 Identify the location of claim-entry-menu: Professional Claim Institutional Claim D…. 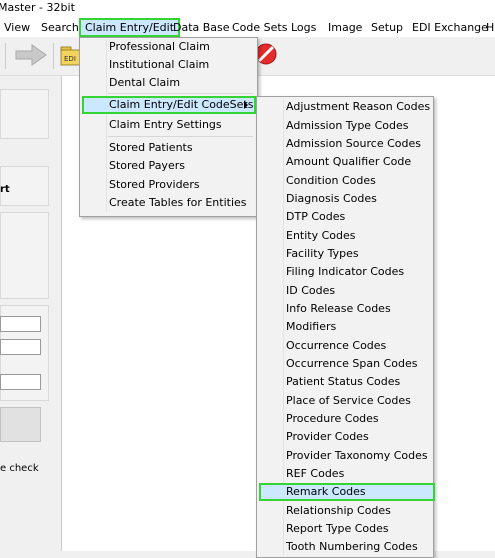
(168, 127).